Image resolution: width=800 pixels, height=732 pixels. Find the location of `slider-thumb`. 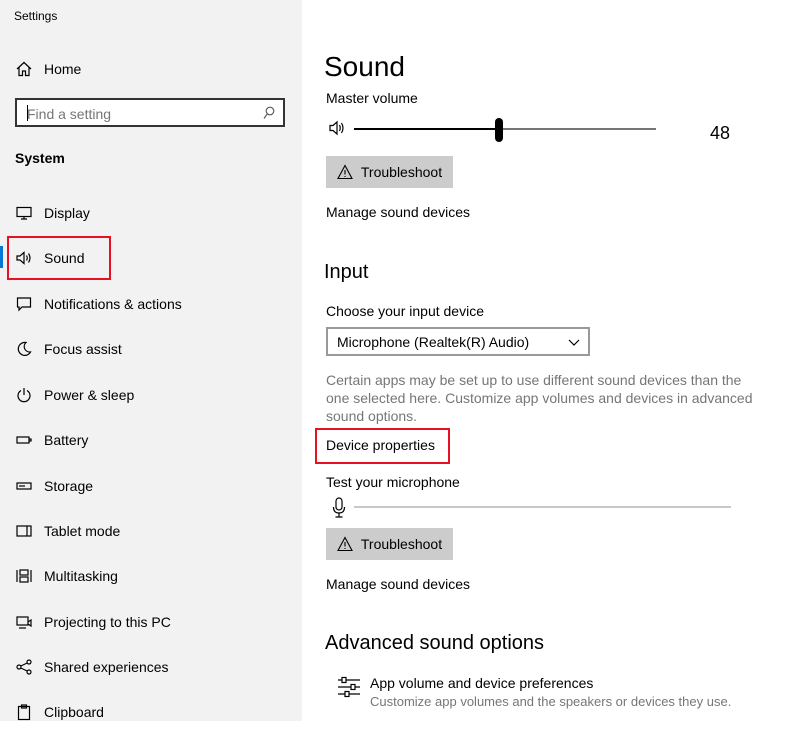

slider-thumb is located at coordinates (499, 130).